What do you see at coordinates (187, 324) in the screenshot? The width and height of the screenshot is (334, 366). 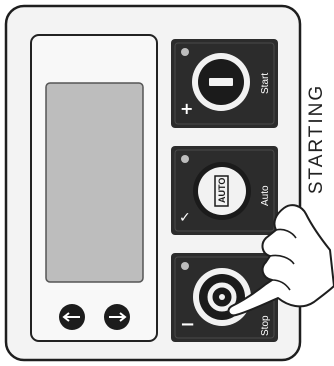 I see `stop-minus-sign: −` at bounding box center [187, 324].